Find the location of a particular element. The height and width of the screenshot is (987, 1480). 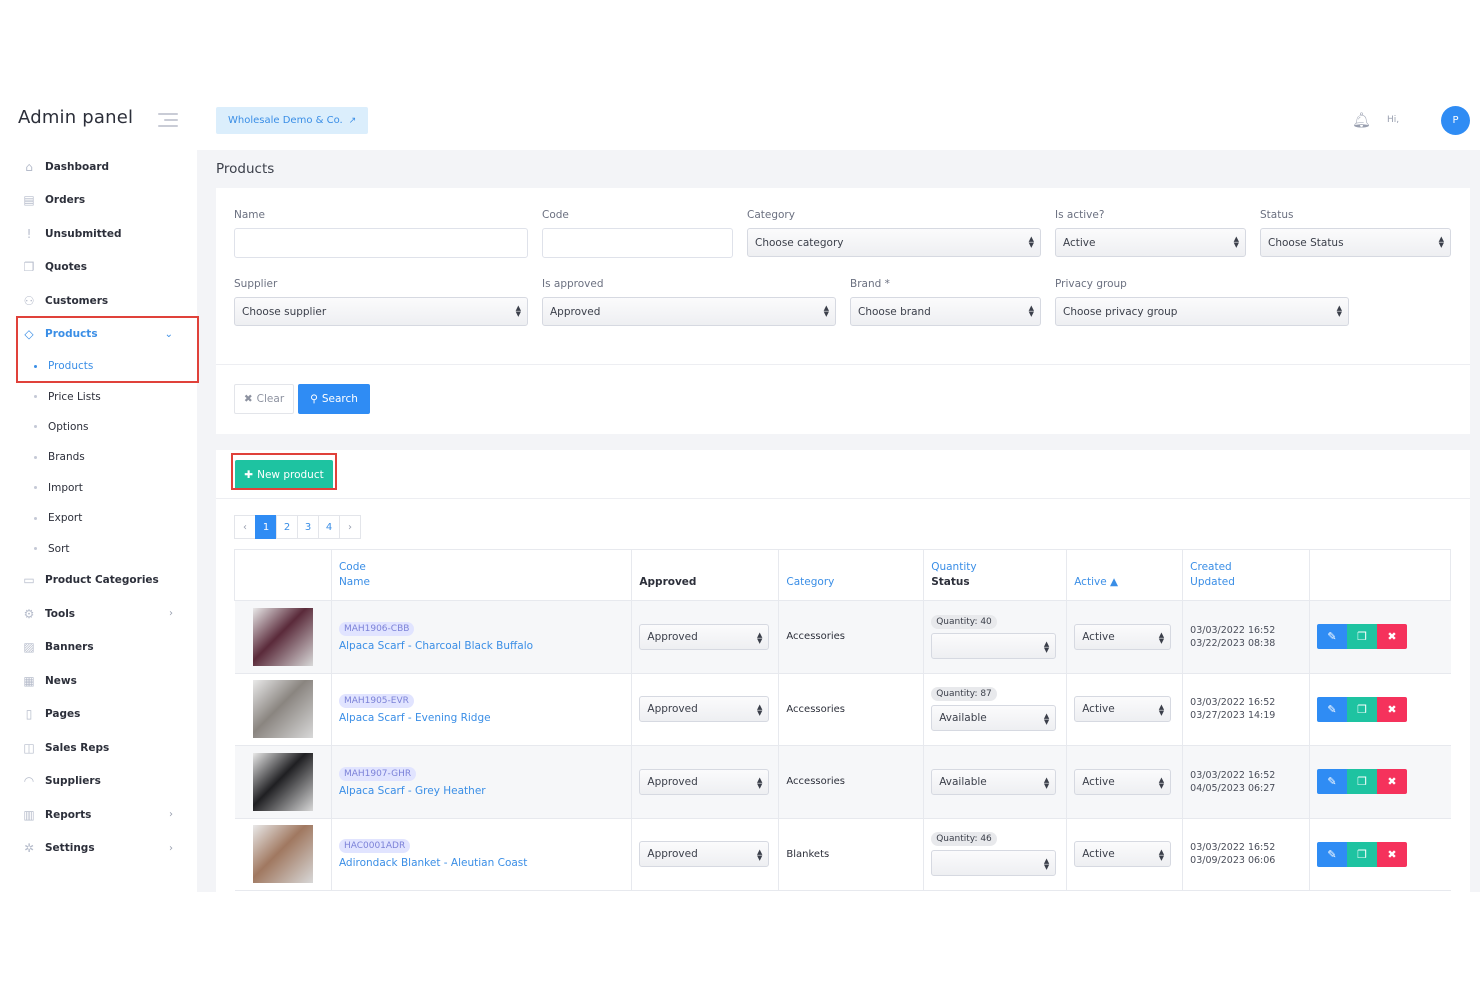

sidebar-item-customers: ⚇ Customers is located at coordinates (98, 301).